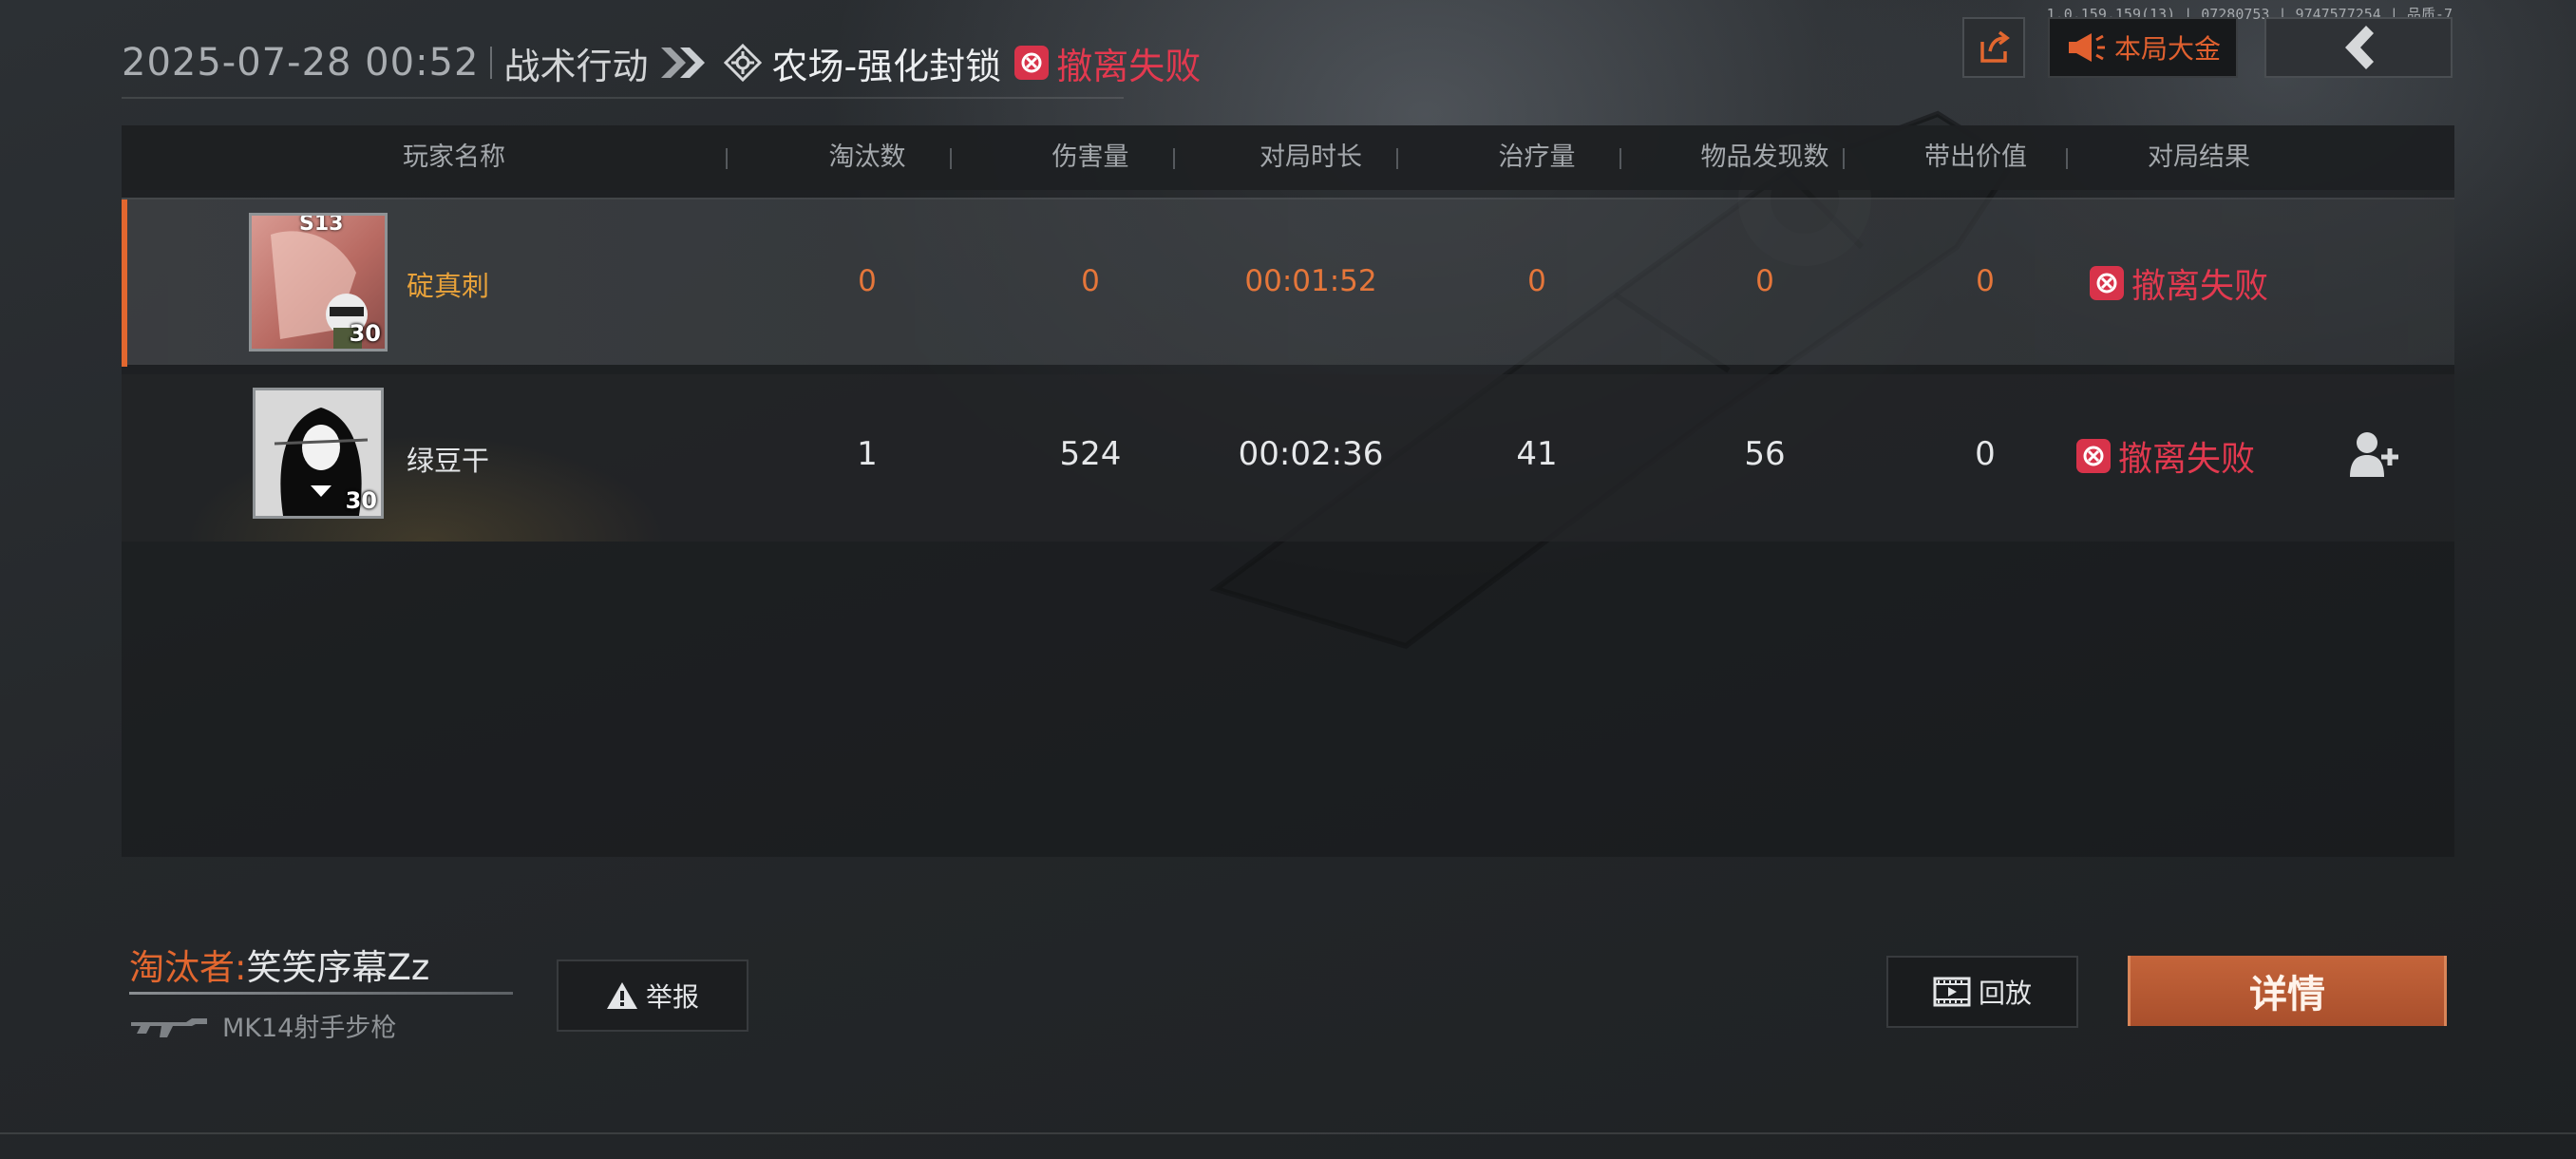  What do you see at coordinates (1129, 66) in the screenshot?
I see `match-result-status: 撤离失败` at bounding box center [1129, 66].